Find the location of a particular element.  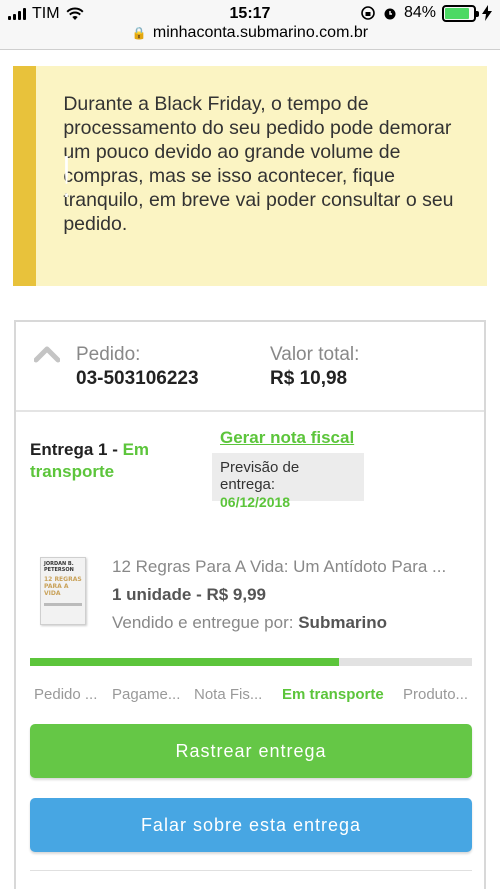

battery-icon is located at coordinates (460, 13).